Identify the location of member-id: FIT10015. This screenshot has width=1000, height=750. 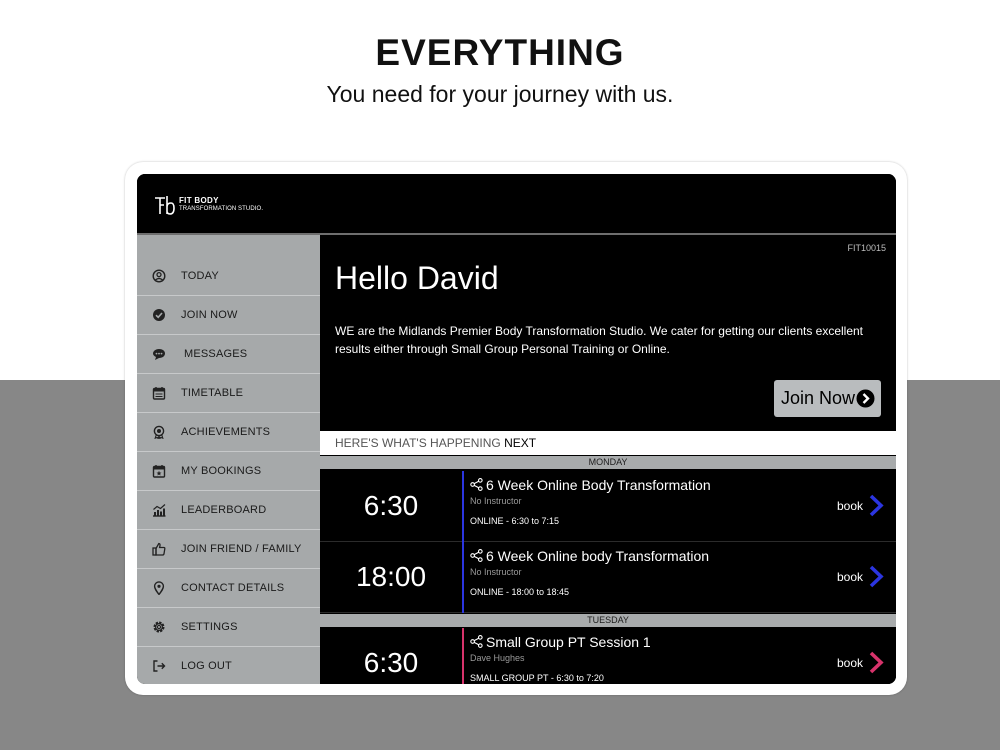
(866, 248).